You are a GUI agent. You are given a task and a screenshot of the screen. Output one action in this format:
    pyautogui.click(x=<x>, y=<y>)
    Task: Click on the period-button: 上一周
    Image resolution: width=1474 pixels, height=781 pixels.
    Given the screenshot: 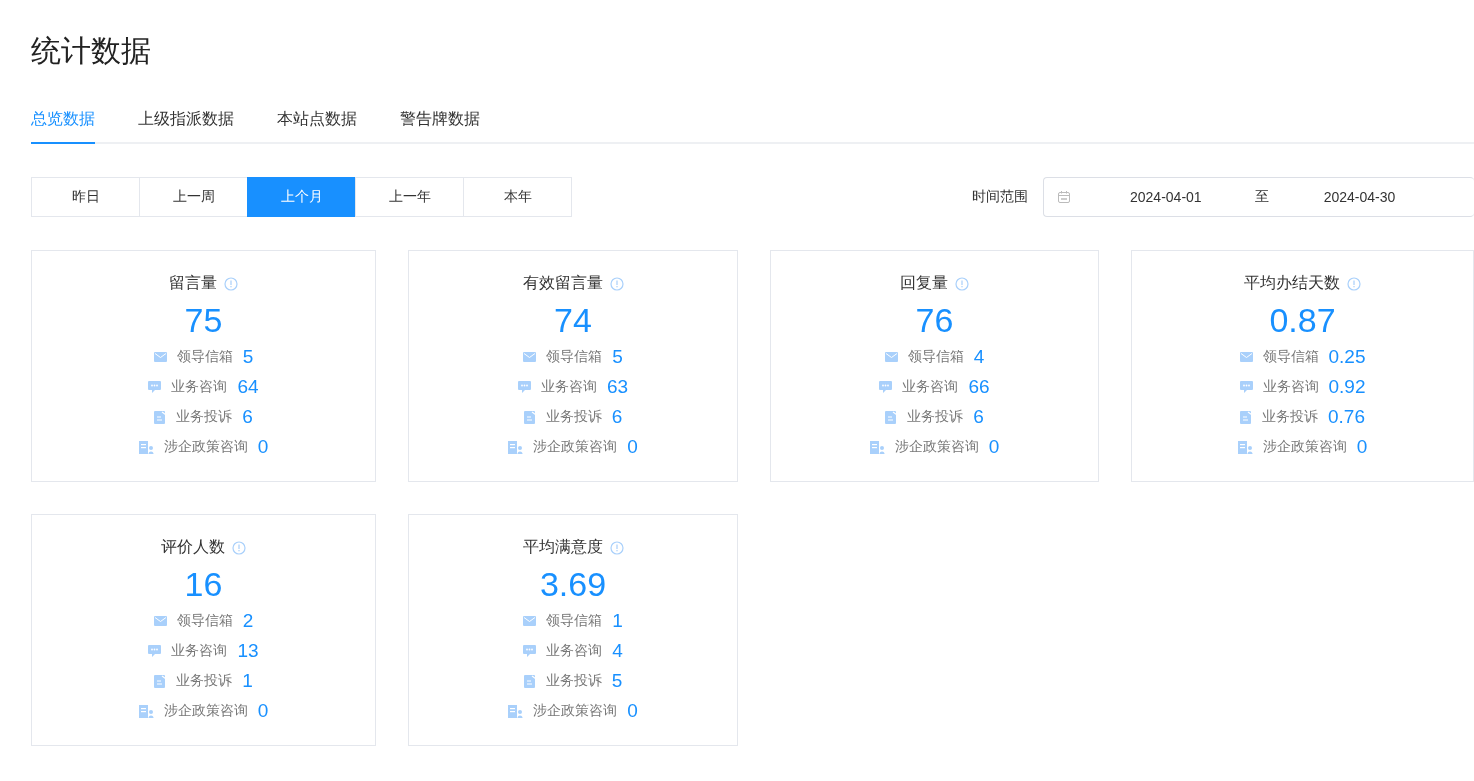 What is the action you would take?
    pyautogui.click(x=193, y=197)
    